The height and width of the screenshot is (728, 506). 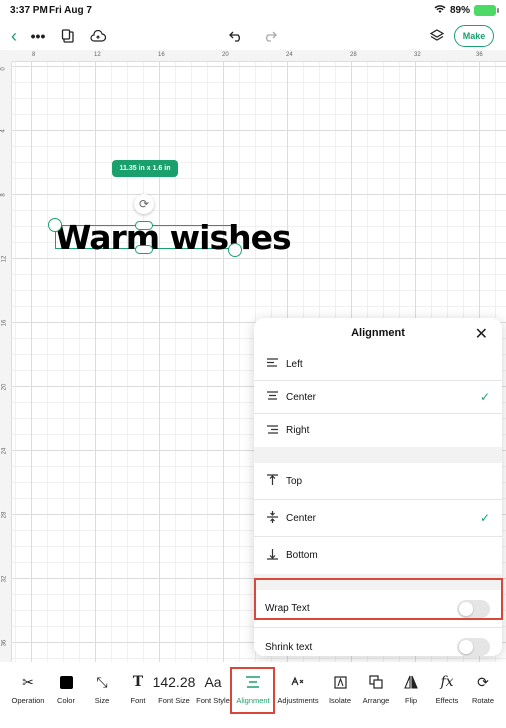 I want to click on align-bottom-option: Bottom, so click(x=378, y=555).